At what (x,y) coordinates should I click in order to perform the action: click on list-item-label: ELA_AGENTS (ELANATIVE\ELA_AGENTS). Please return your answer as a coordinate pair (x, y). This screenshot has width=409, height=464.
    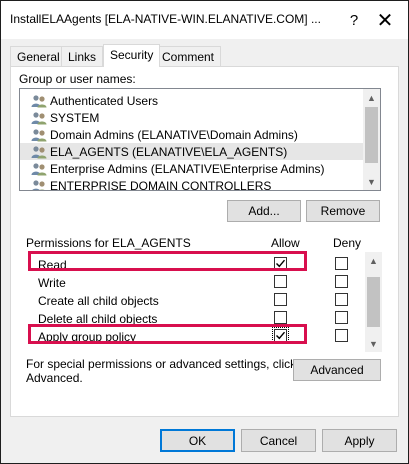
    Looking at the image, I should click on (169, 151).